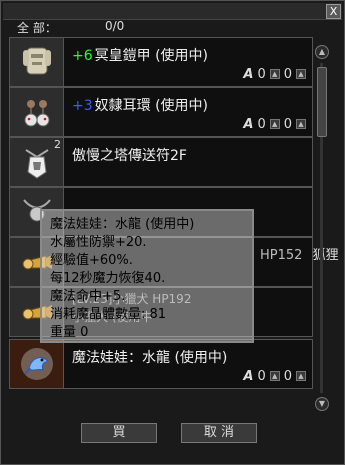  I want to click on scroll-down-button: ▼, so click(322, 404).